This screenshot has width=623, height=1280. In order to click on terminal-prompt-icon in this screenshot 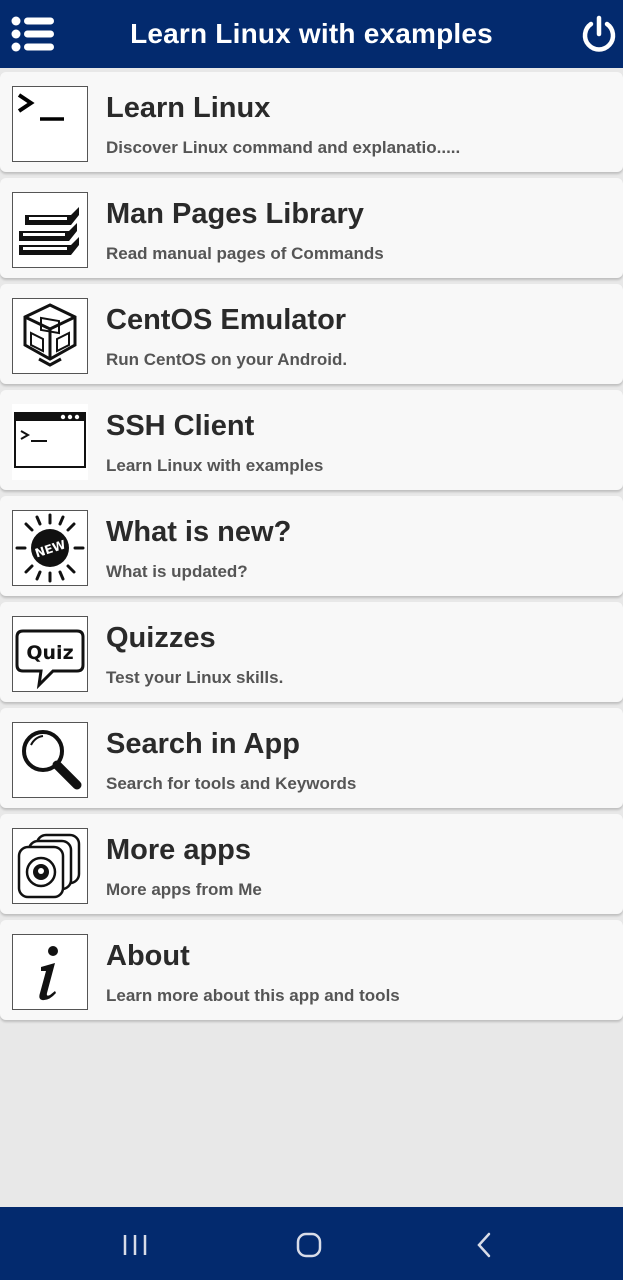, I will do `click(50, 124)`.